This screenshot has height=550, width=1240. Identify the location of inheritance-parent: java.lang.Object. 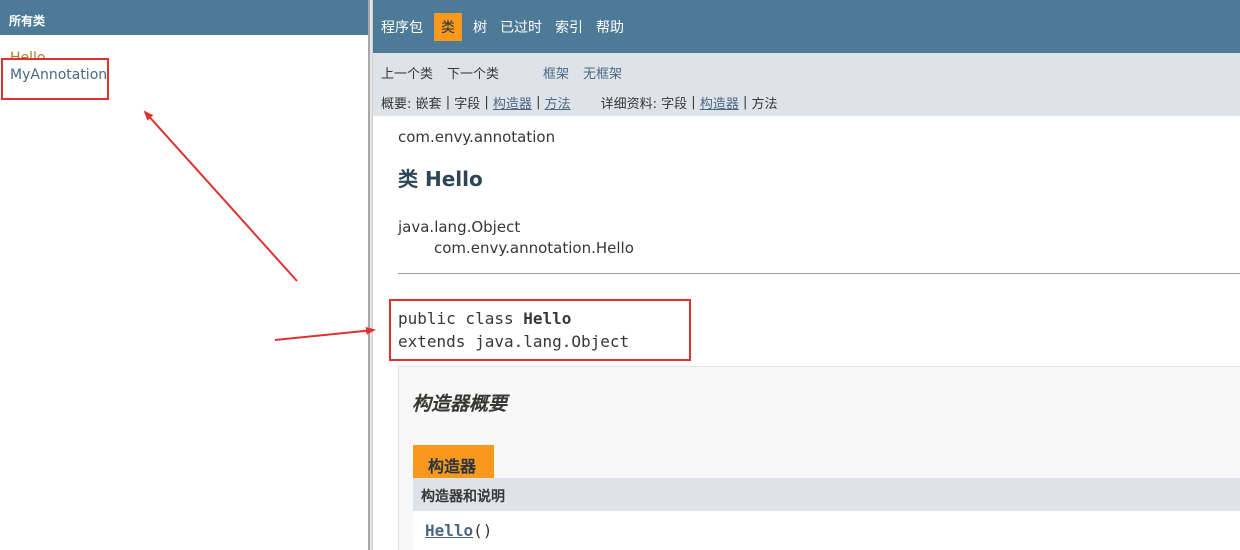
(459, 227).